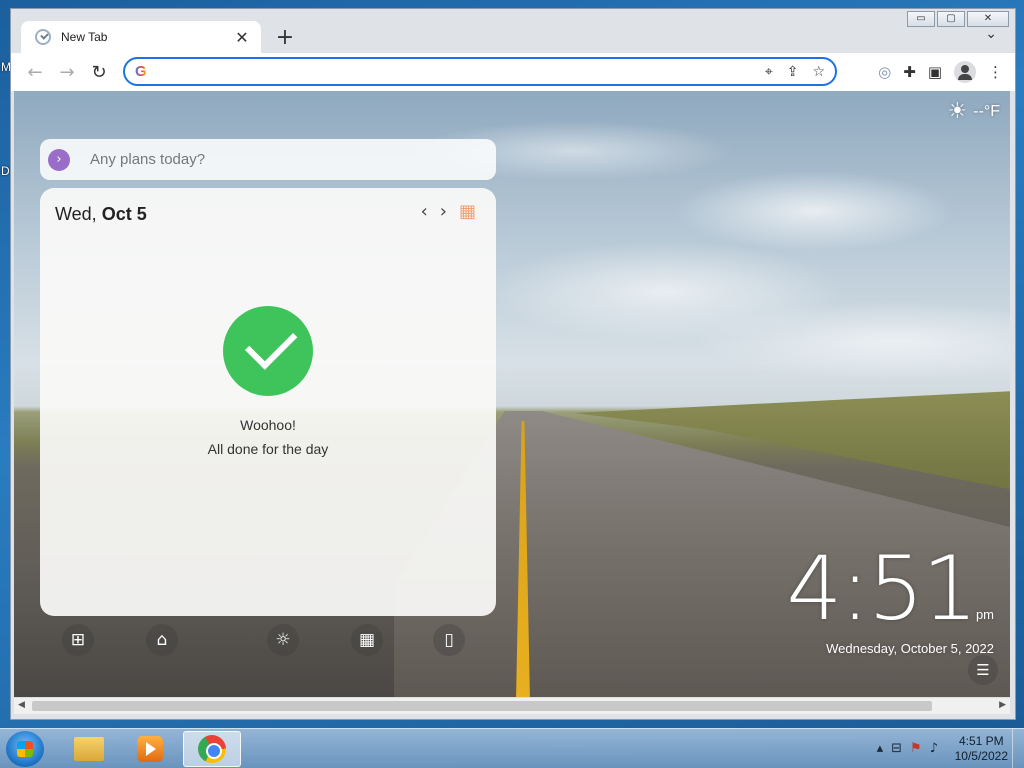 This screenshot has height=768, width=1024. What do you see at coordinates (141, 37) in the screenshot?
I see `tab-new-tab: New Tab ✕` at bounding box center [141, 37].